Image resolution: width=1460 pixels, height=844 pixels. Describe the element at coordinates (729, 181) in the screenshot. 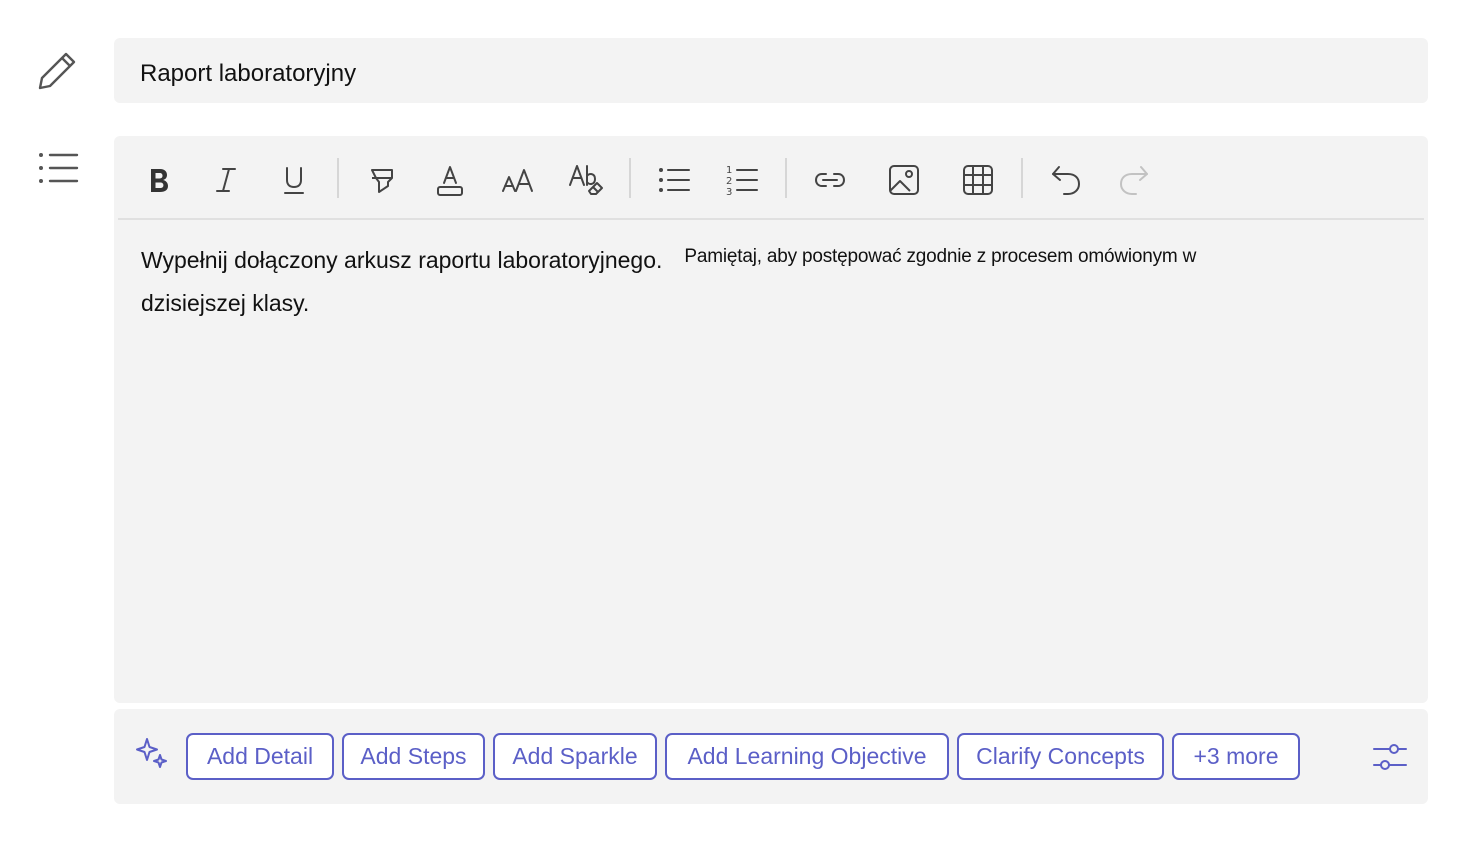

I see `svg-text: 2` at that location.